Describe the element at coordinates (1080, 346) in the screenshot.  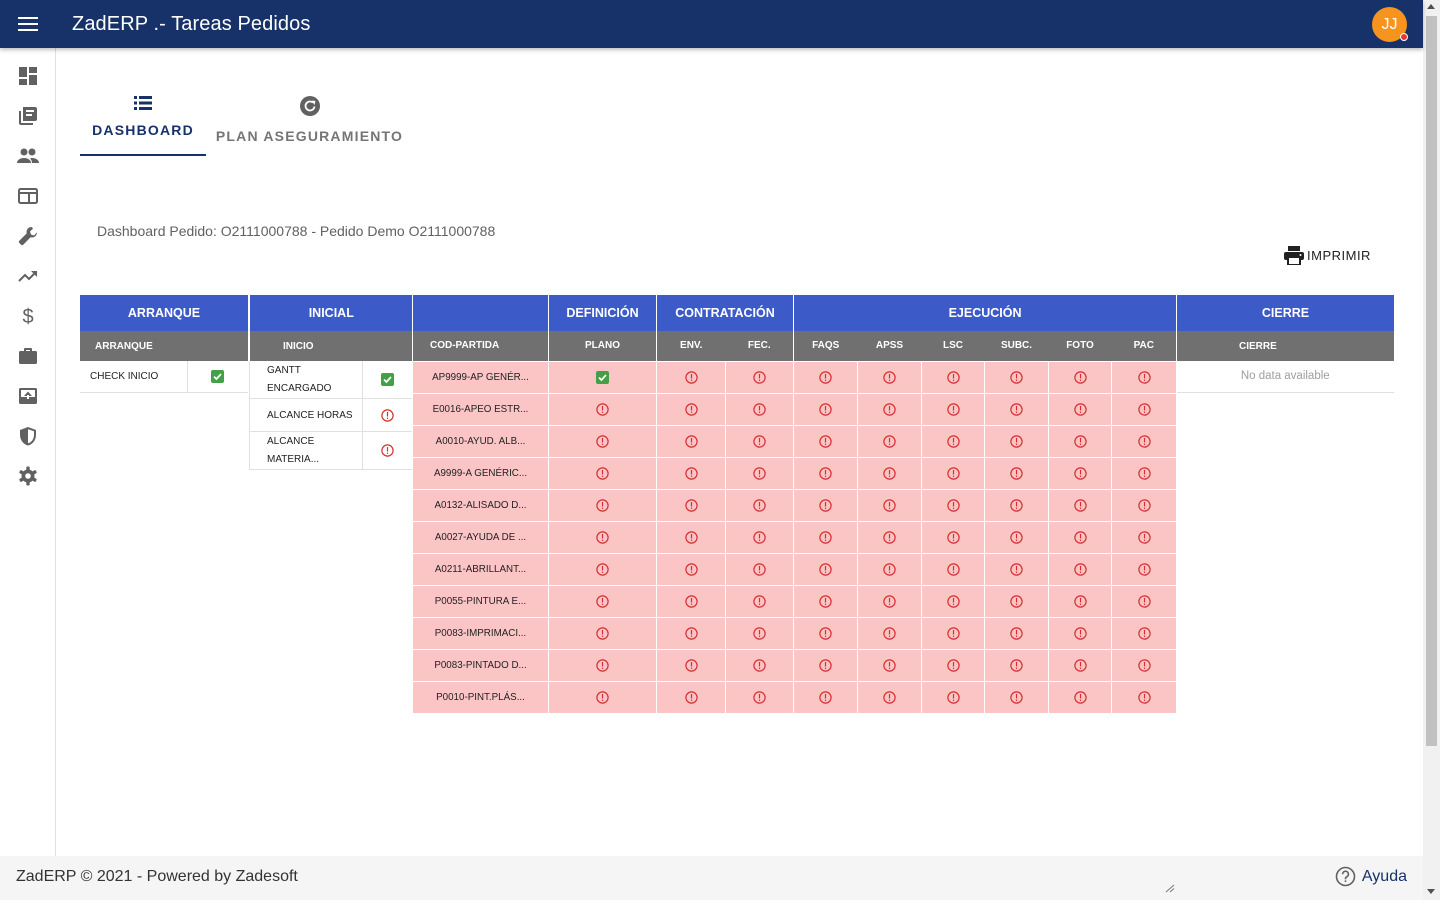
I see `column-header-foto: FOTO` at that location.